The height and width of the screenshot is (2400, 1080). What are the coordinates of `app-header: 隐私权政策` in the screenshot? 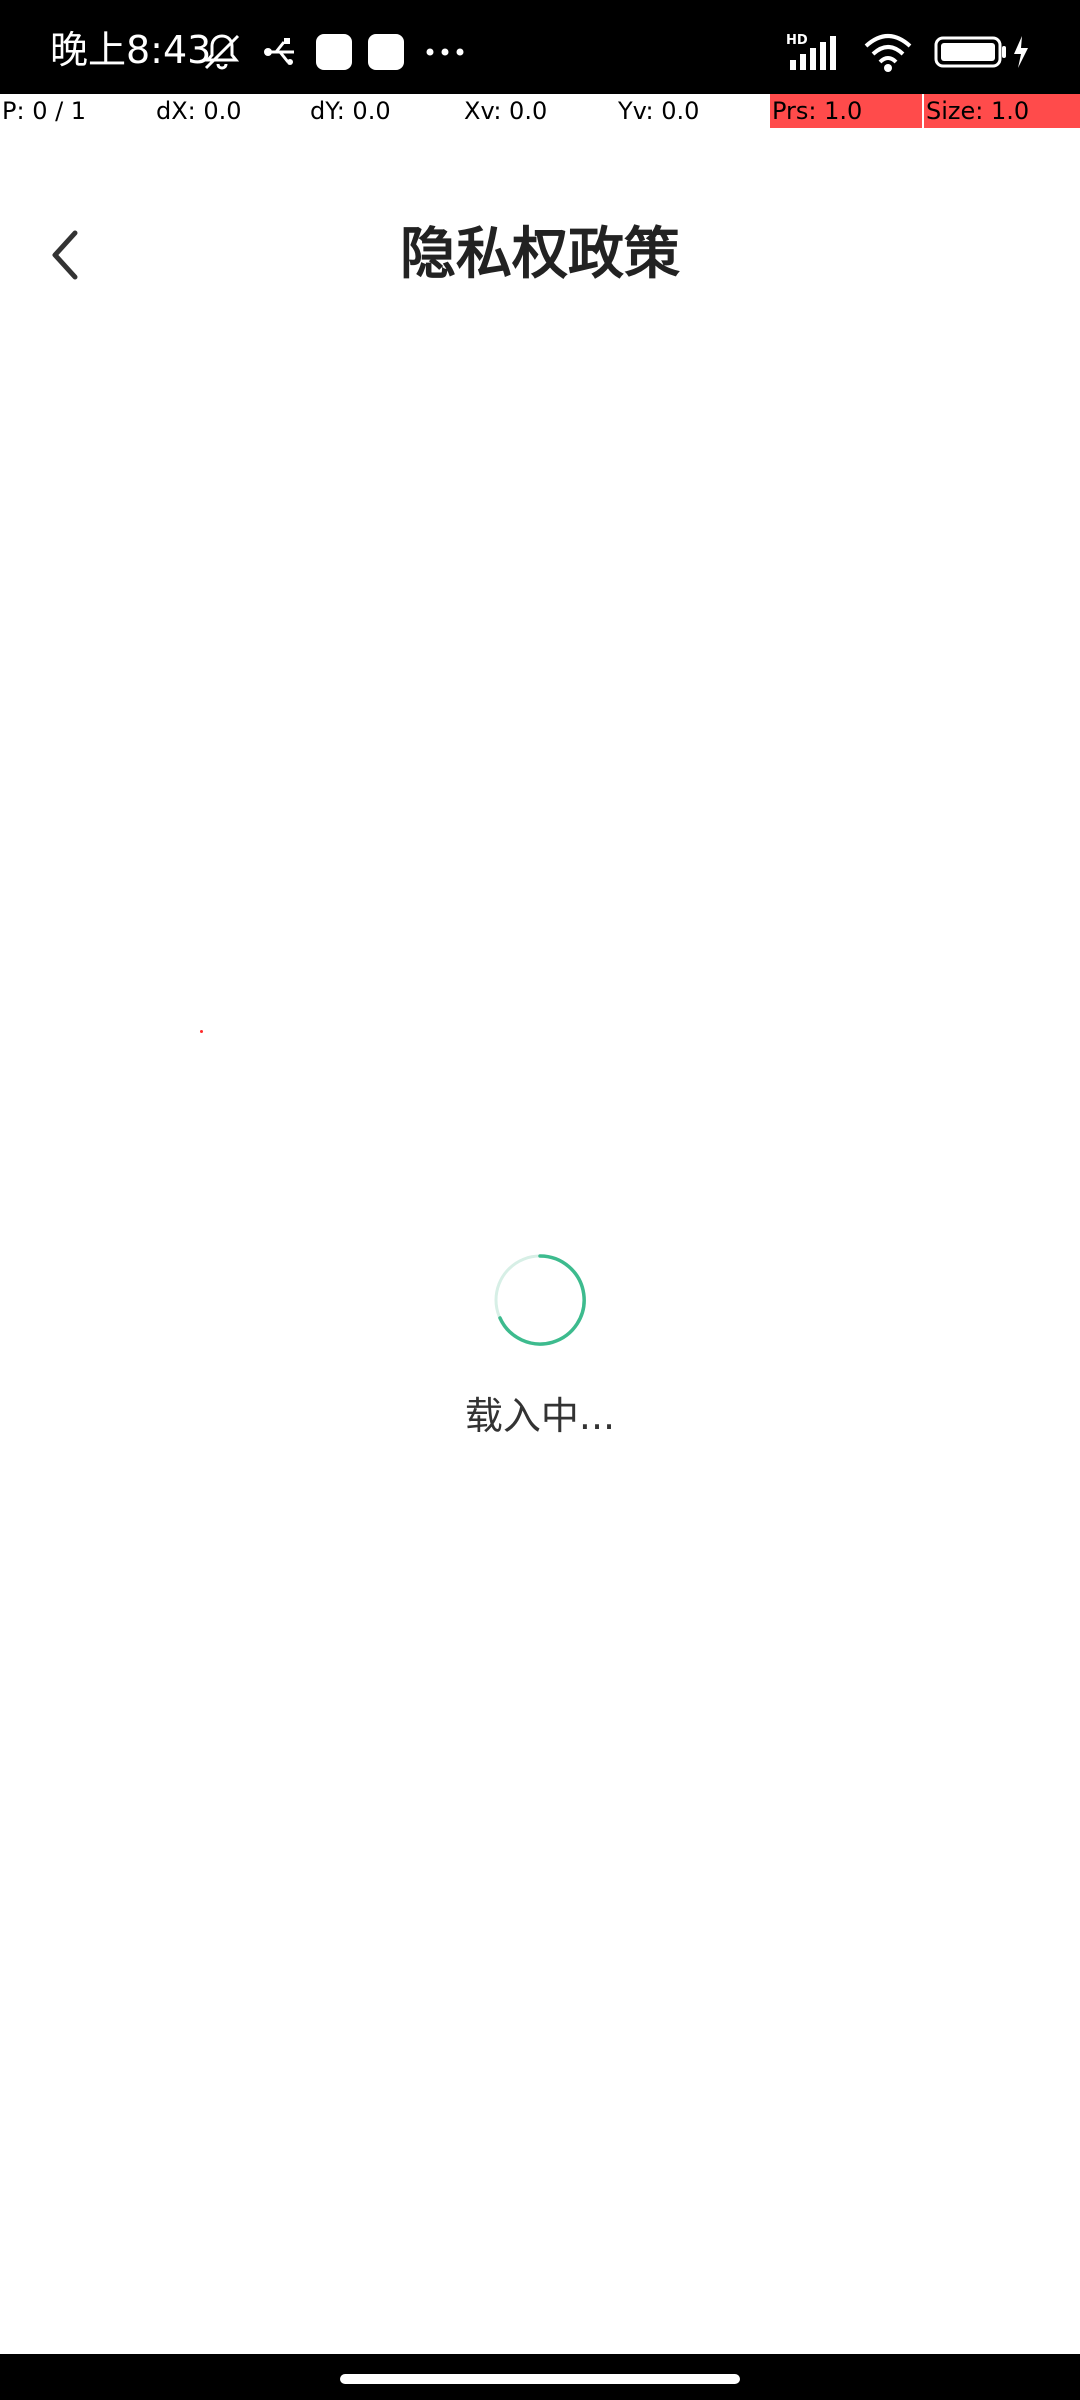 It's located at (540, 256).